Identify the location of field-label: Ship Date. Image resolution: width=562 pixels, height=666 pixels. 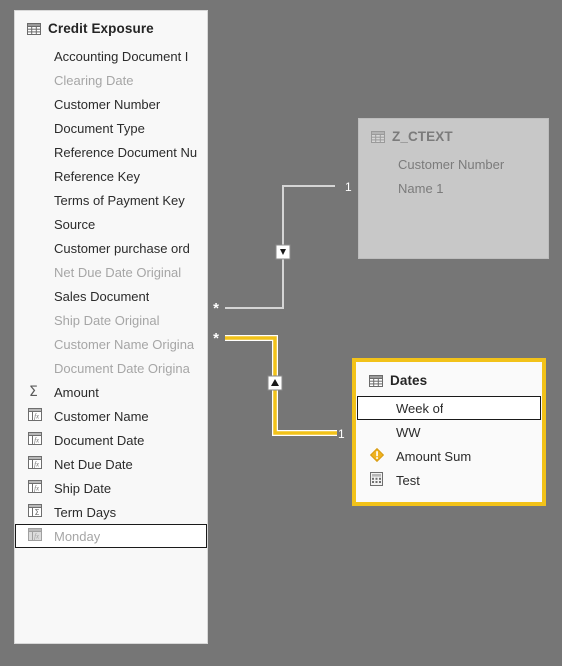
(83, 488).